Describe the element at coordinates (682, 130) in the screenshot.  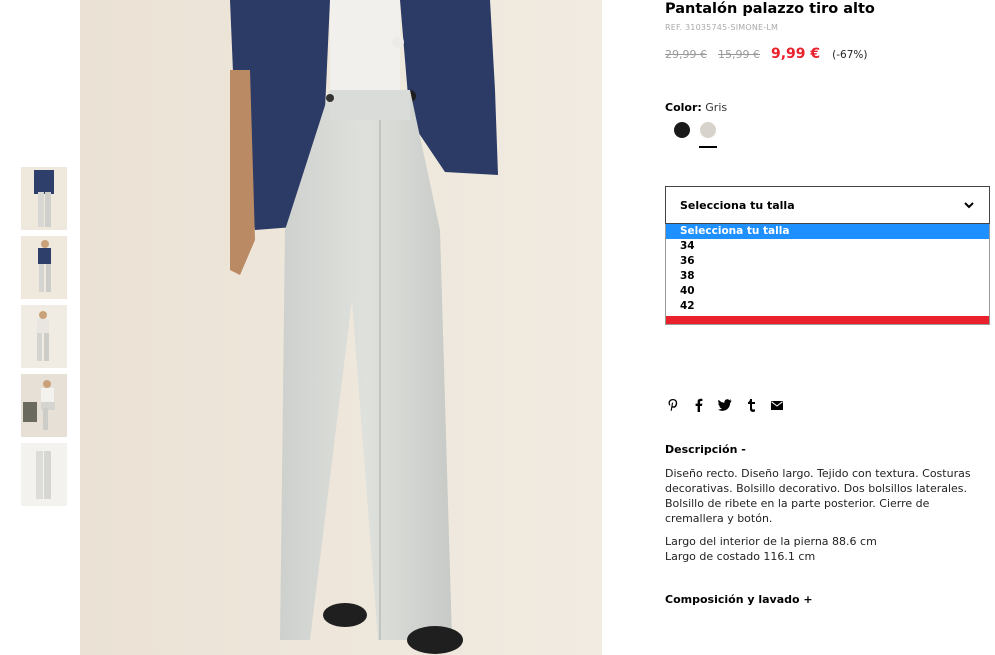
I see `swatch-black-dot` at that location.